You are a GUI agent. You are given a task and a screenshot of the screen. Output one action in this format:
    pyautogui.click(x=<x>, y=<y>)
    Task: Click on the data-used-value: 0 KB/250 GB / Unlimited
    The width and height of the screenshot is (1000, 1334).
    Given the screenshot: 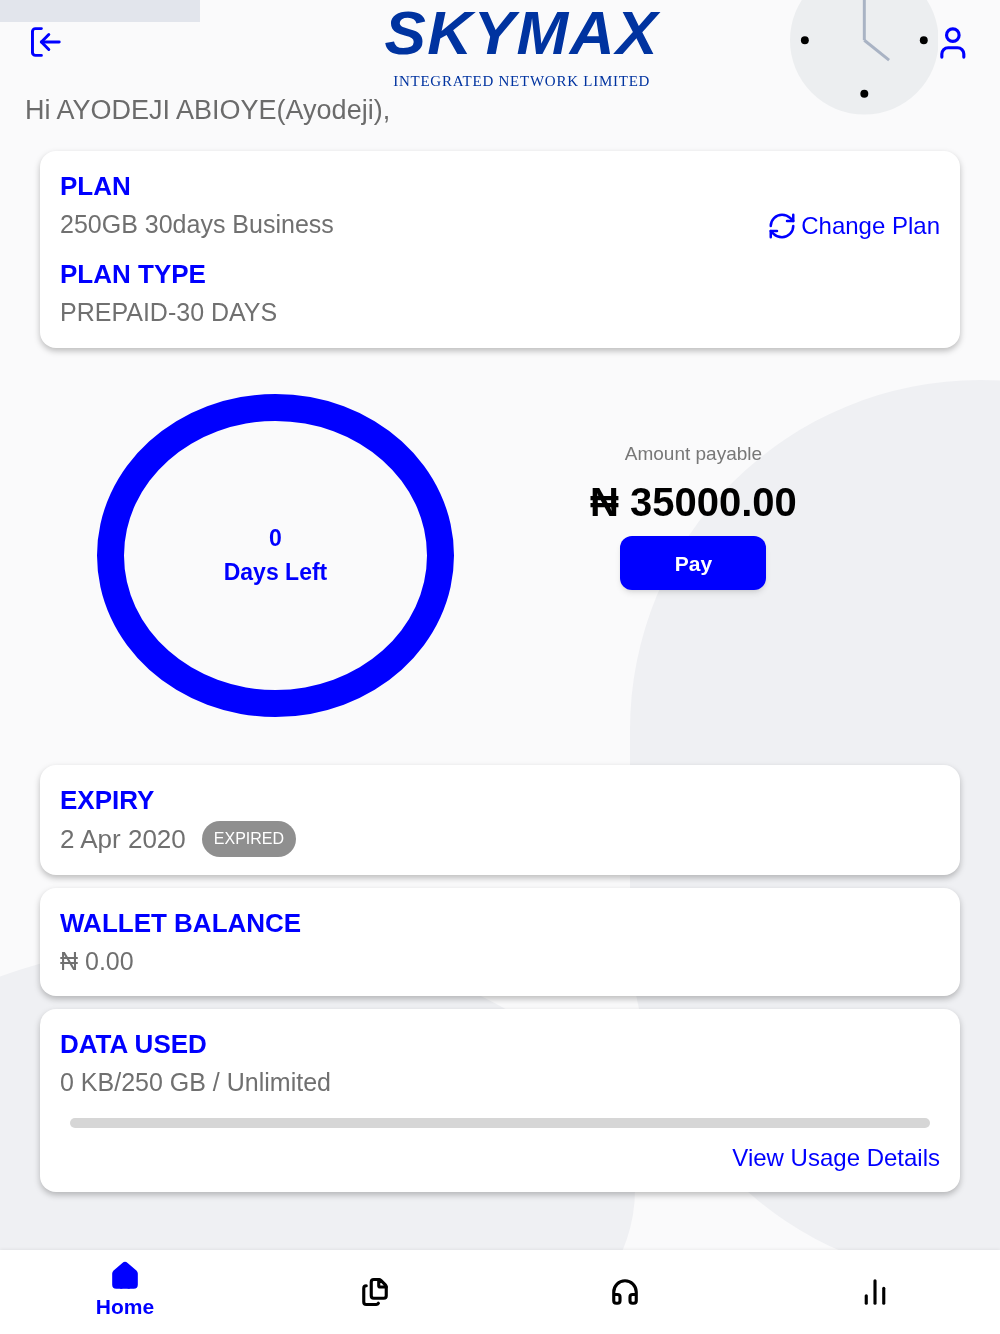 What is the action you would take?
    pyautogui.click(x=196, y=1082)
    